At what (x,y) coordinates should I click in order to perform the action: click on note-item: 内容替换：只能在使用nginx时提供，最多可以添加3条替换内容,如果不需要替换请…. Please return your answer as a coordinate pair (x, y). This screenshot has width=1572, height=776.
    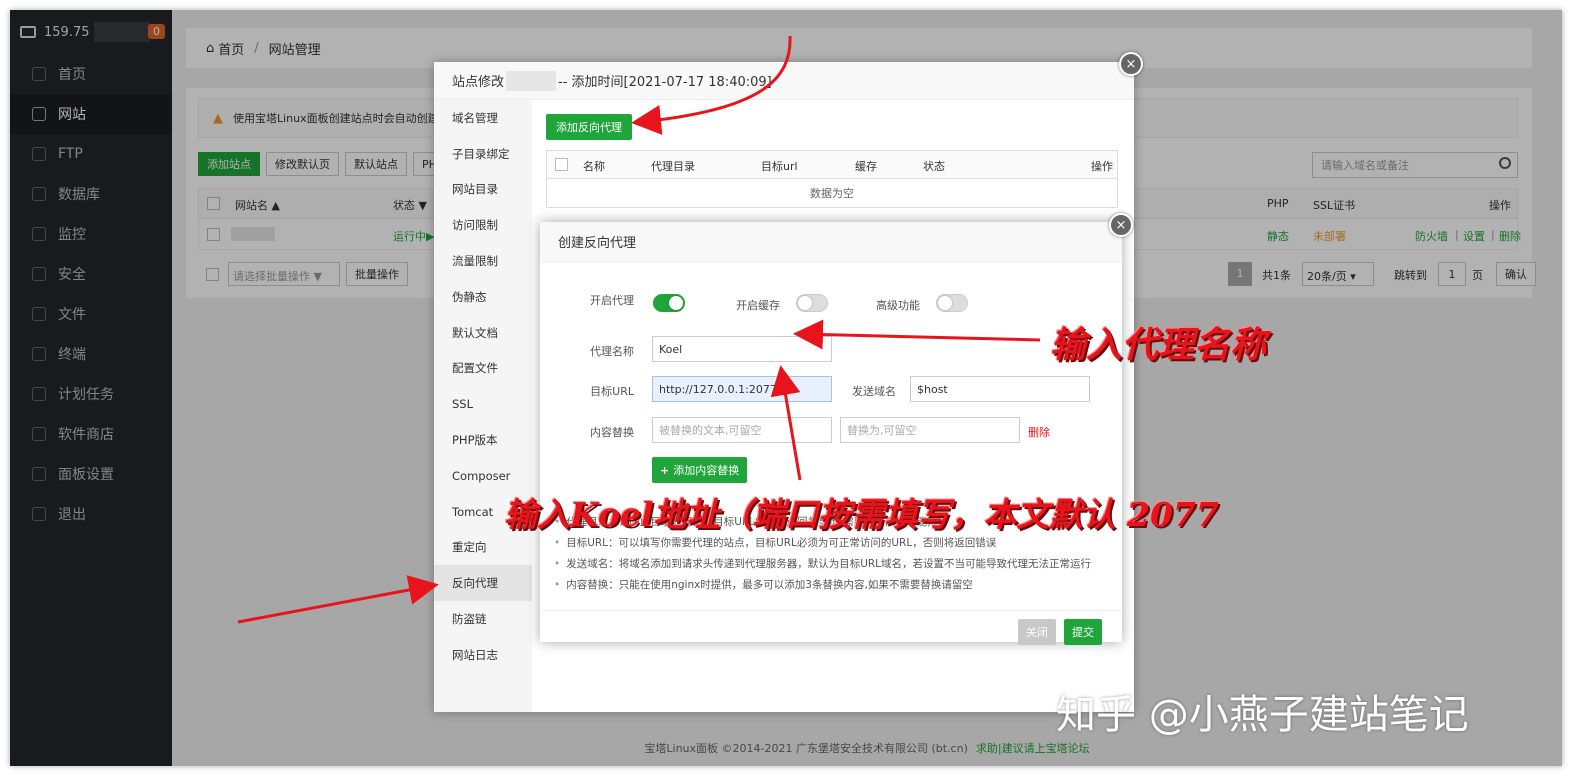
    Looking at the image, I should click on (822, 585).